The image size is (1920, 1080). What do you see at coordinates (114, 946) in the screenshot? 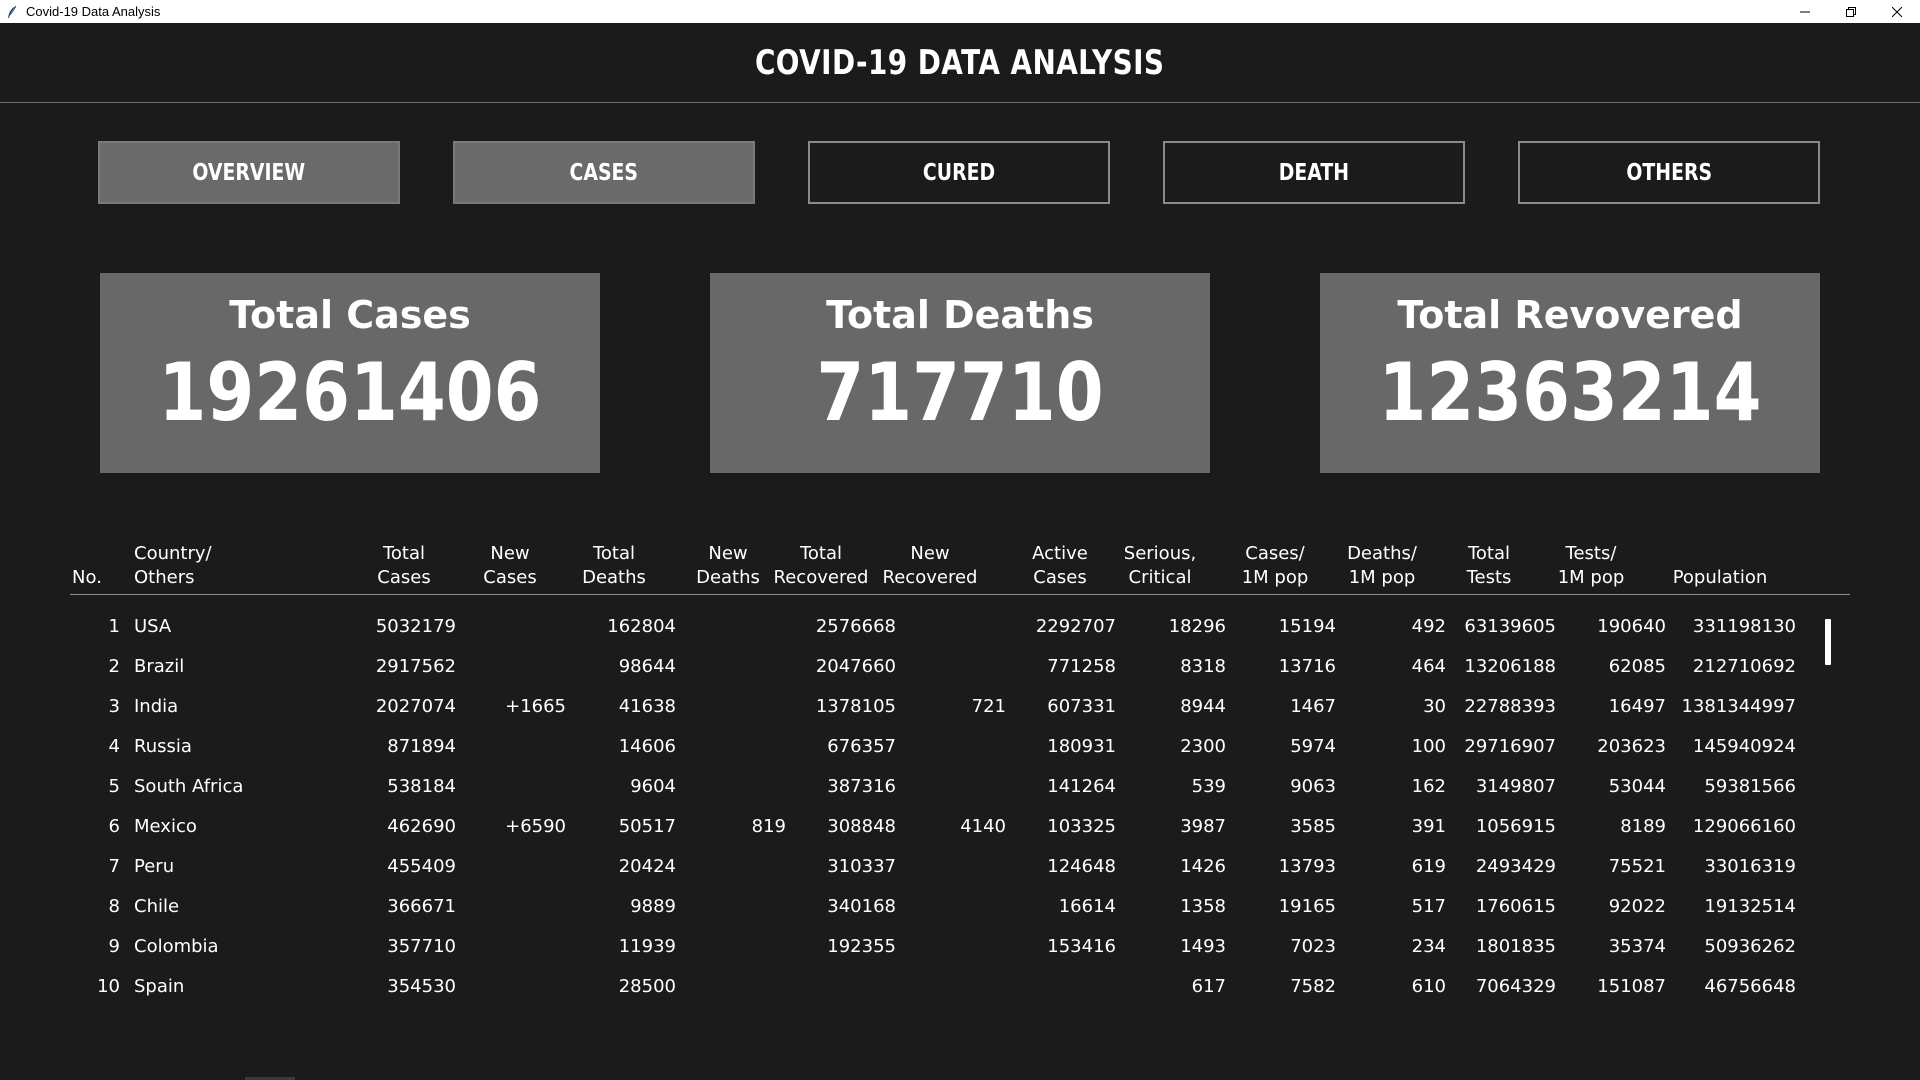
I see `cell-no: 9` at bounding box center [114, 946].